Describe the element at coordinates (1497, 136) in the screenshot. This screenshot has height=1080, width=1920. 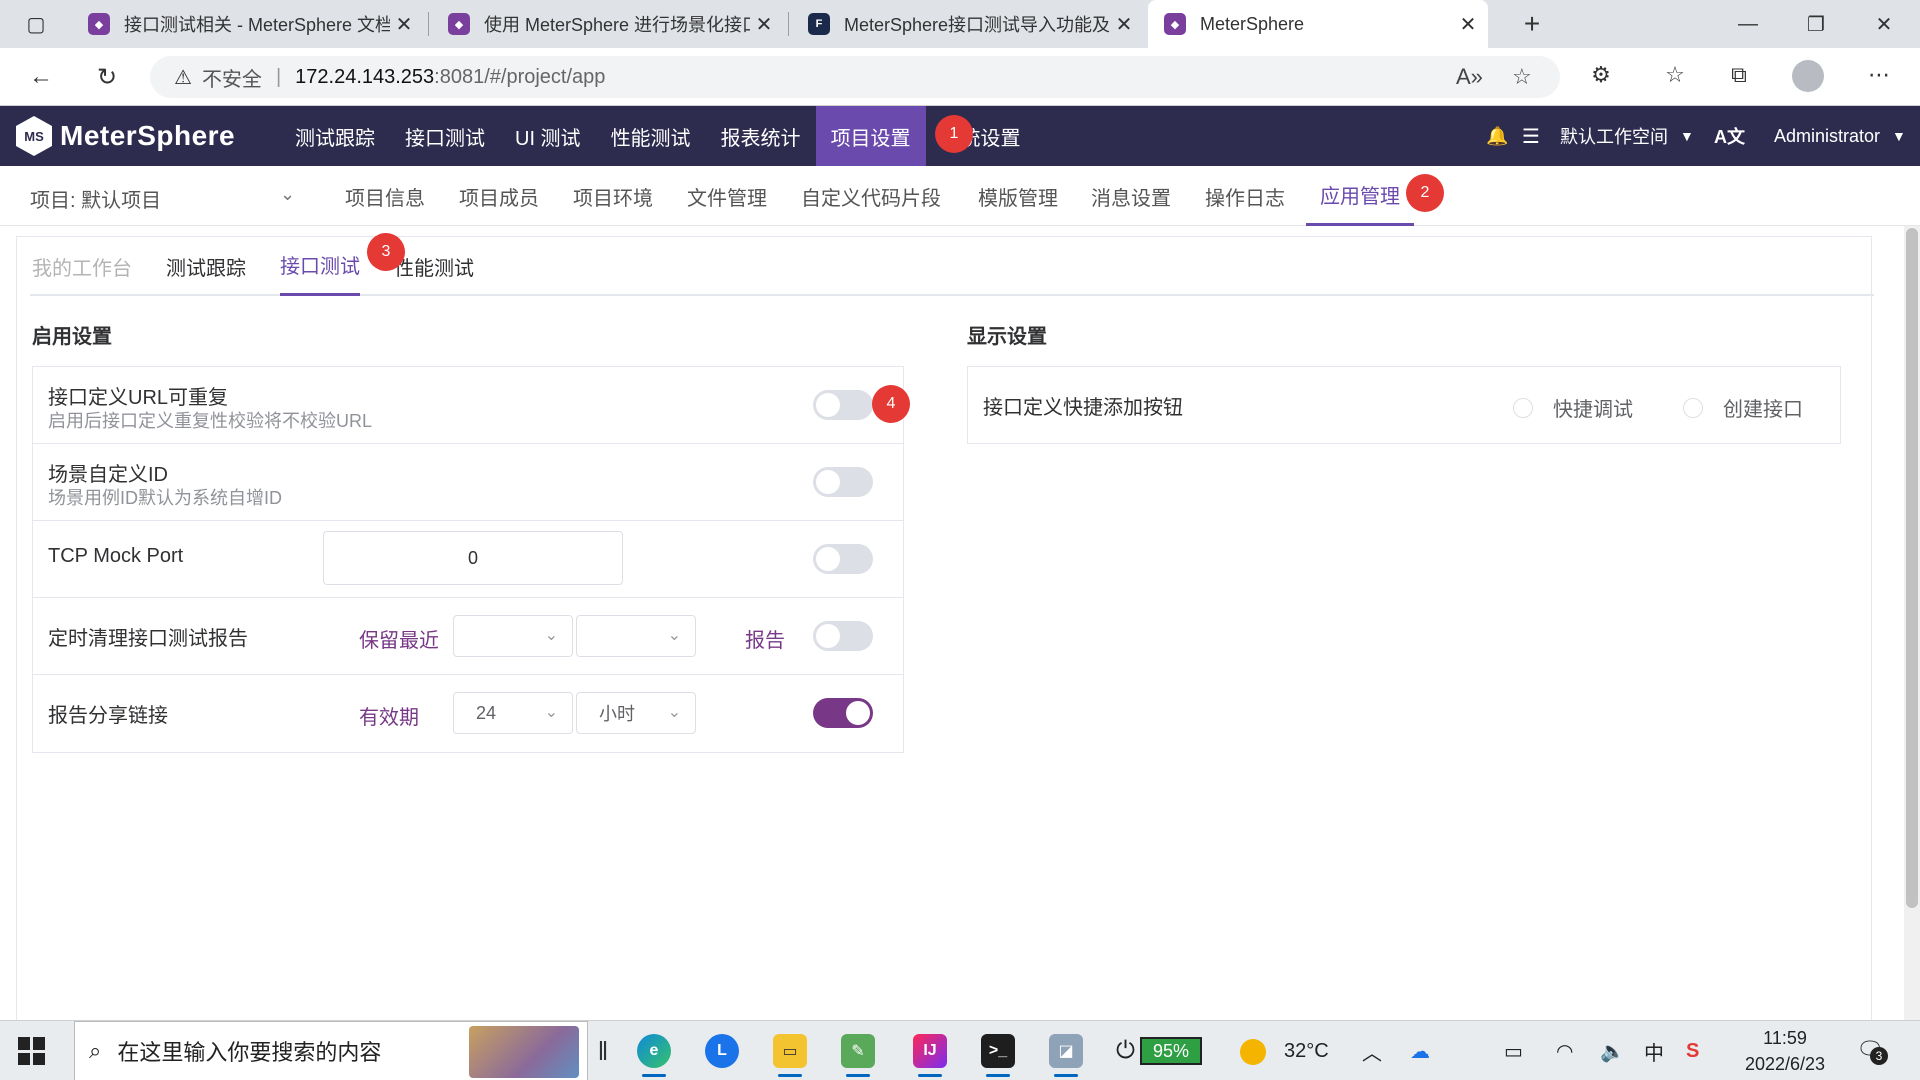
I see `notification-bell-icon: 🔔` at that location.